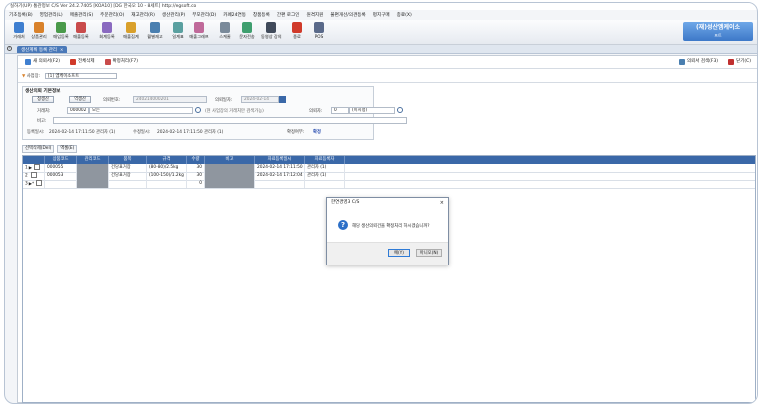 The height and width of the screenshot is (406, 762). Describe the element at coordinates (107, 32) in the screenshot. I see `toolbar-button: 회계등록` at that location.